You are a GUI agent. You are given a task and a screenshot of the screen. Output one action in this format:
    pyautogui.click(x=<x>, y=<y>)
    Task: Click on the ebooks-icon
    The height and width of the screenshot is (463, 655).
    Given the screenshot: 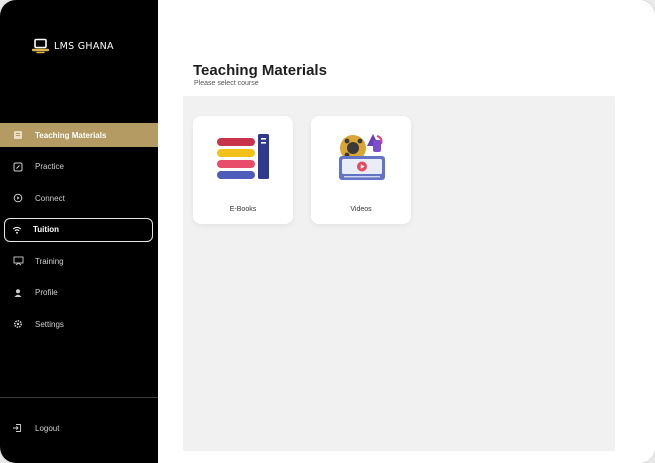 What is the action you would take?
    pyautogui.click(x=243, y=156)
    